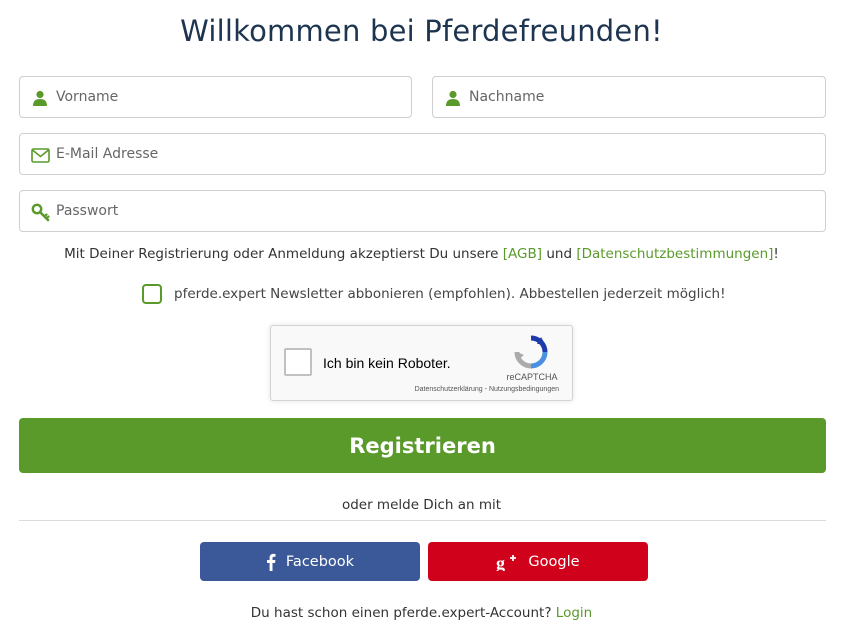  Describe the element at coordinates (421, 31) in the screenshot. I see `page-title: Willkommen bei Pferdefreunden!` at that location.